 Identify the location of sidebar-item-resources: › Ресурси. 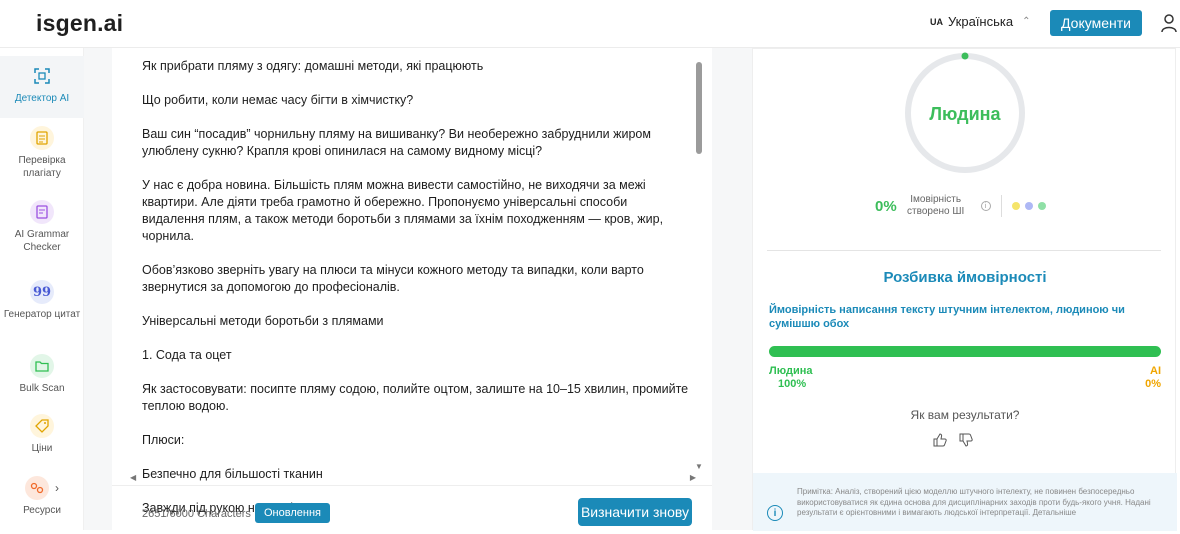
(42, 496).